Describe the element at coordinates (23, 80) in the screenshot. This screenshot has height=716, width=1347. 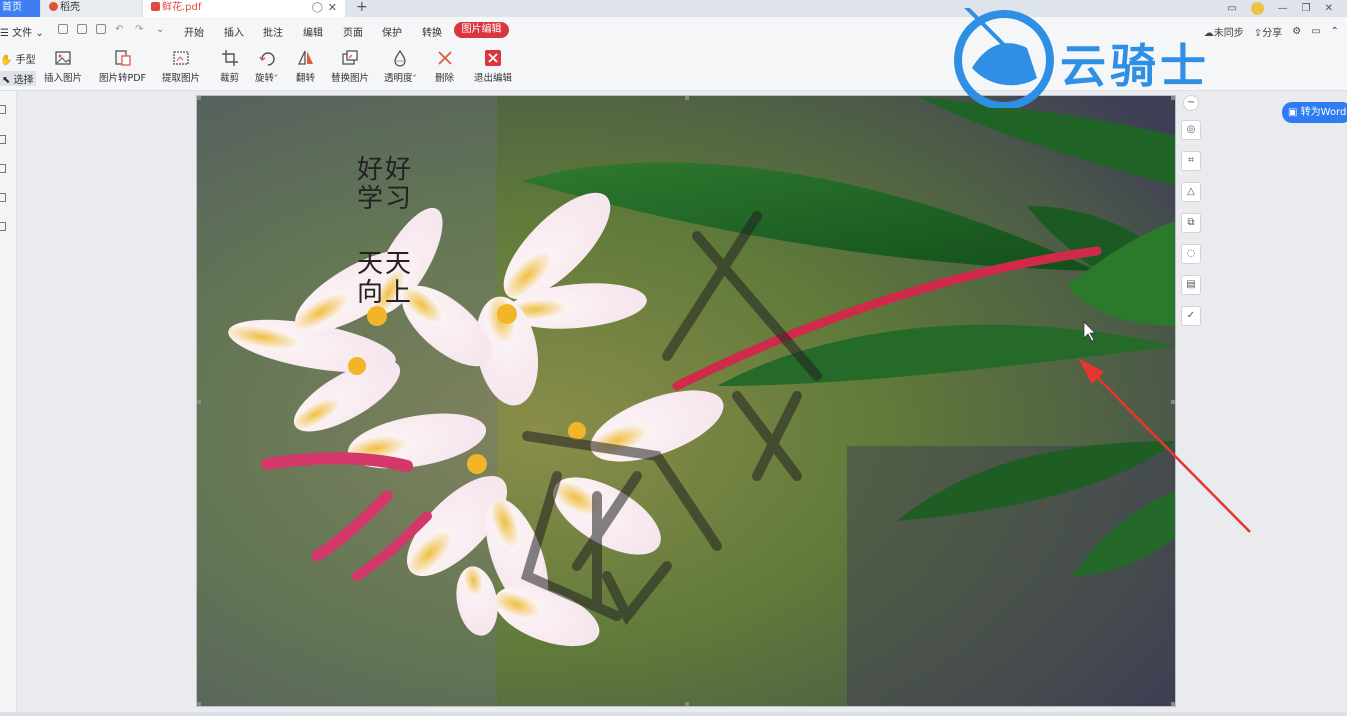
I see `select-tool-label: 选择` at that location.